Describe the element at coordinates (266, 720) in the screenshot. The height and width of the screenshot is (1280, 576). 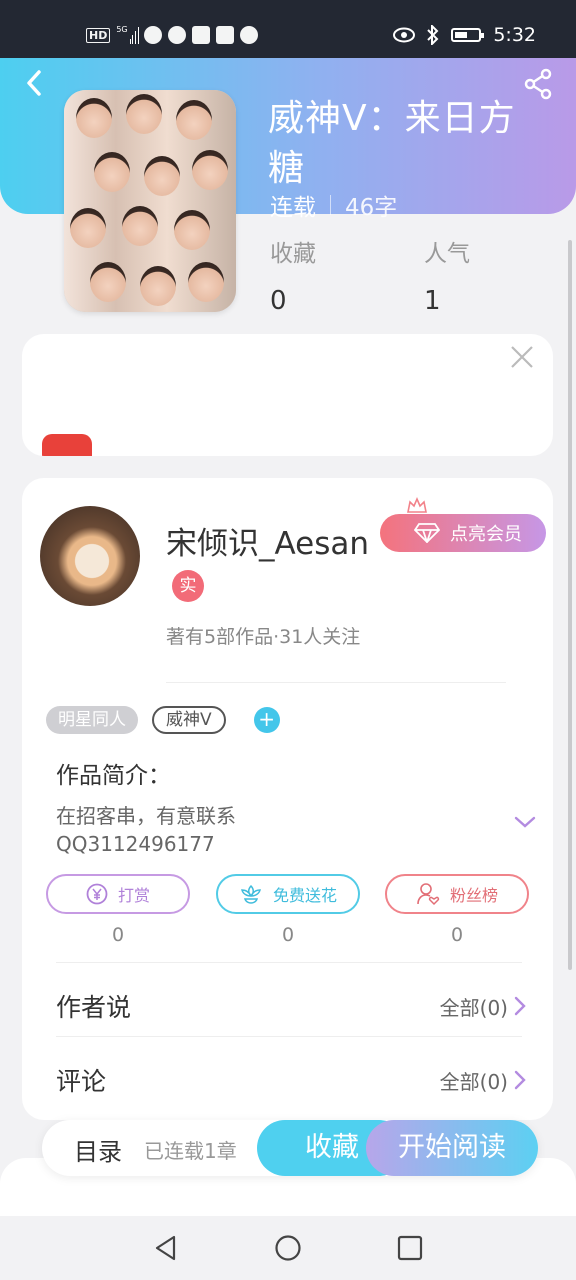
I see `add-tag-button: +` at that location.